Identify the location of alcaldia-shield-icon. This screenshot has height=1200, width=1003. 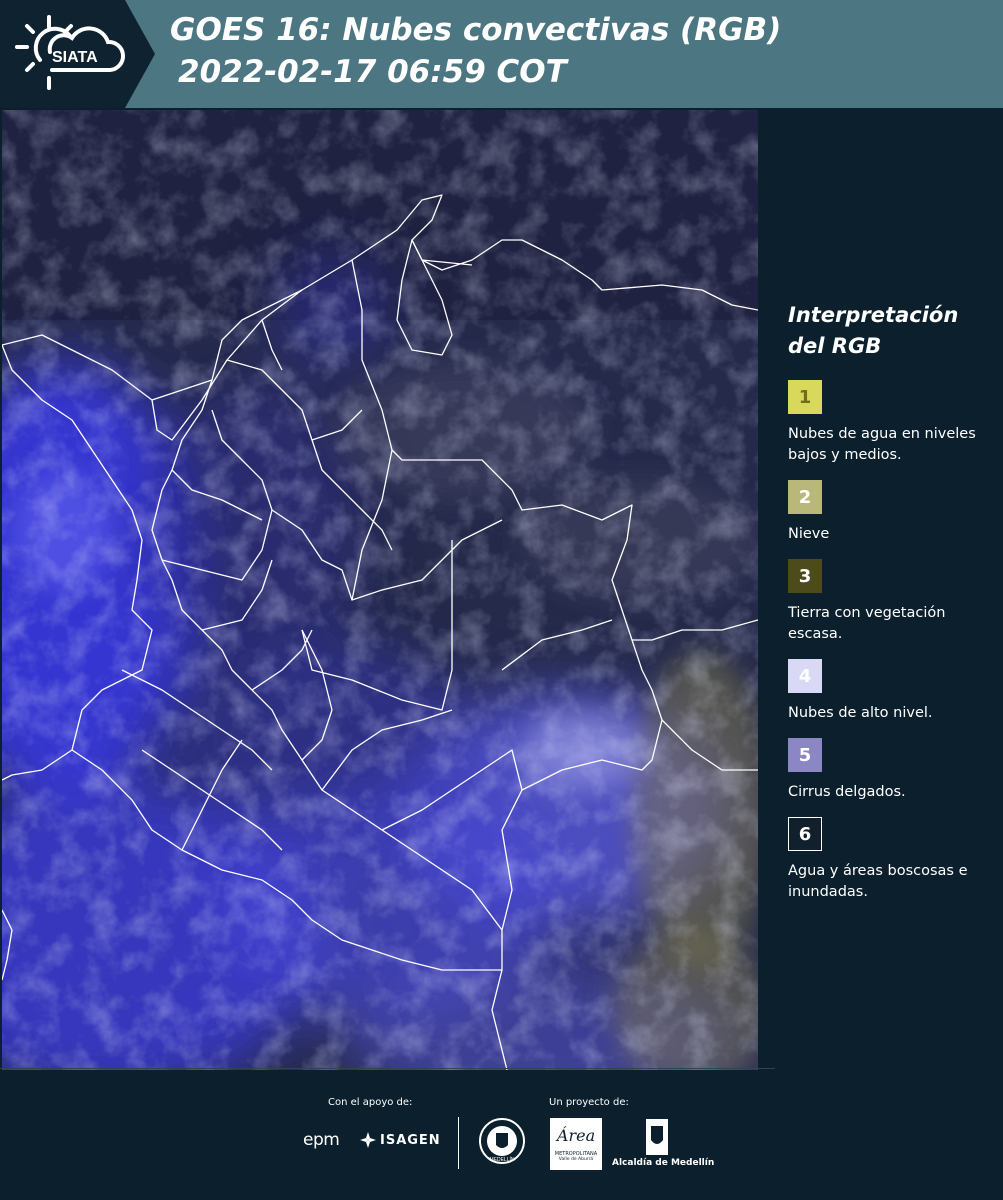
(657, 1137).